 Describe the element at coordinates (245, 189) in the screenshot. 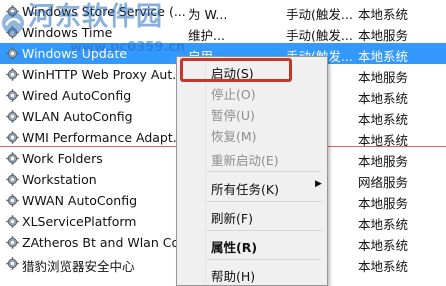

I see `menu-item-label: 所有任务(K)` at that location.